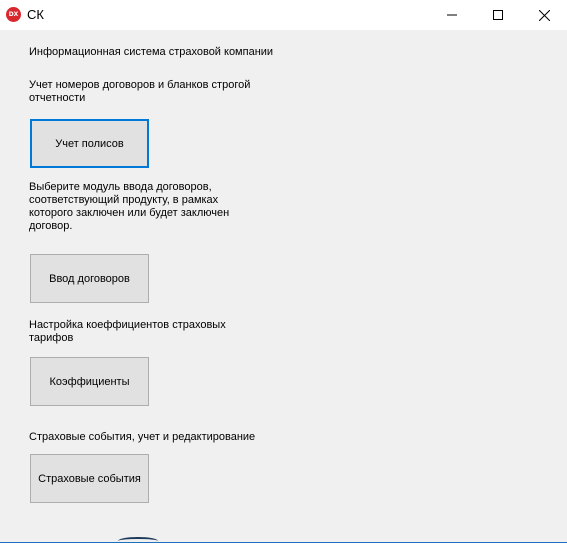 This screenshot has width=567, height=545. What do you see at coordinates (138, 541) in the screenshot?
I see `taskbar-edge-decoration` at bounding box center [138, 541].